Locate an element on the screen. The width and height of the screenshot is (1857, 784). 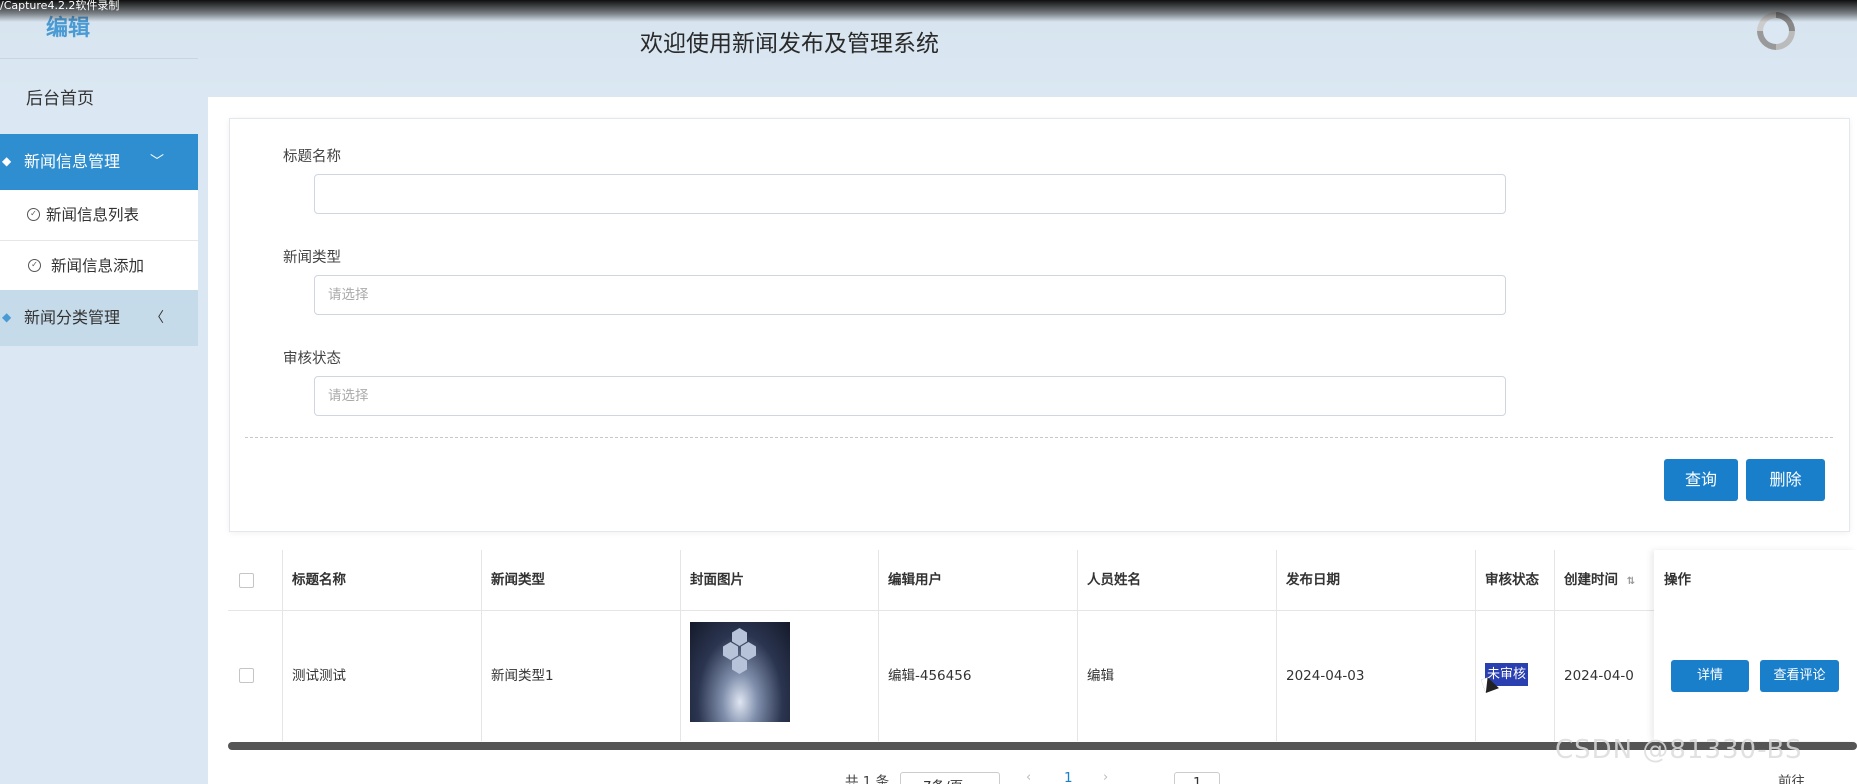
delete-button: 删除 is located at coordinates (1785, 480).